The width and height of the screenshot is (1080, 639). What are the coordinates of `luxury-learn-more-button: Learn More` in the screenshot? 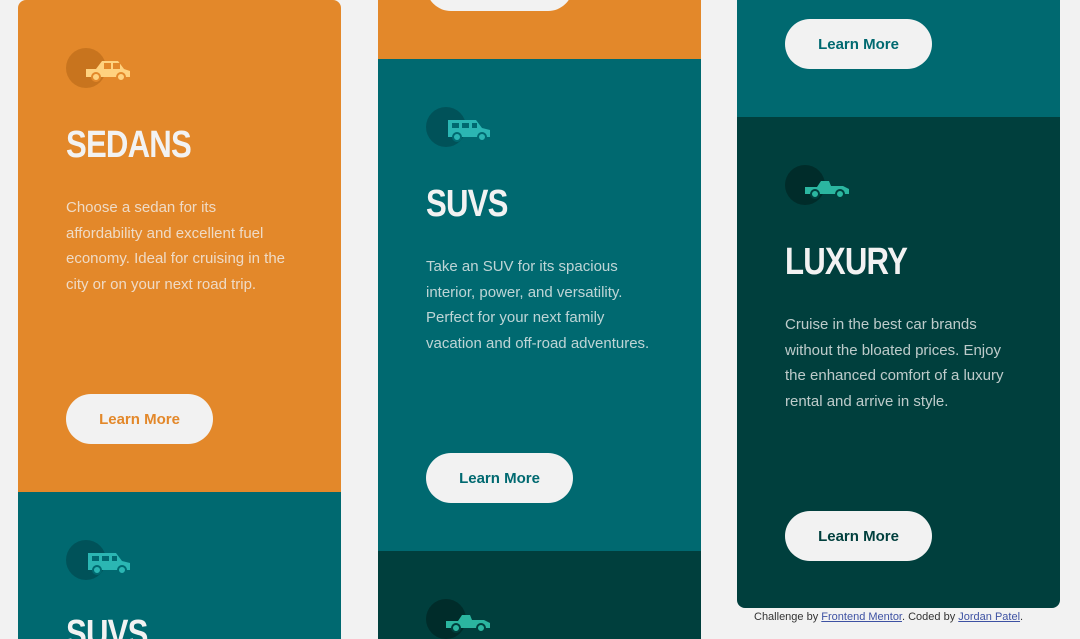 It's located at (858, 536).